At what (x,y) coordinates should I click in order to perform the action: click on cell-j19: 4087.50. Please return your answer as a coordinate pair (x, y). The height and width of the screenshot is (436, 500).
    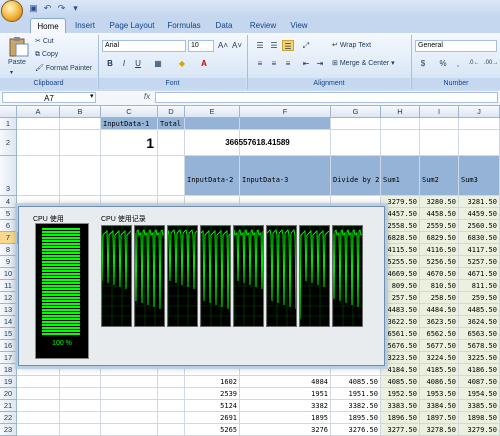
    Looking at the image, I should click on (479, 382).